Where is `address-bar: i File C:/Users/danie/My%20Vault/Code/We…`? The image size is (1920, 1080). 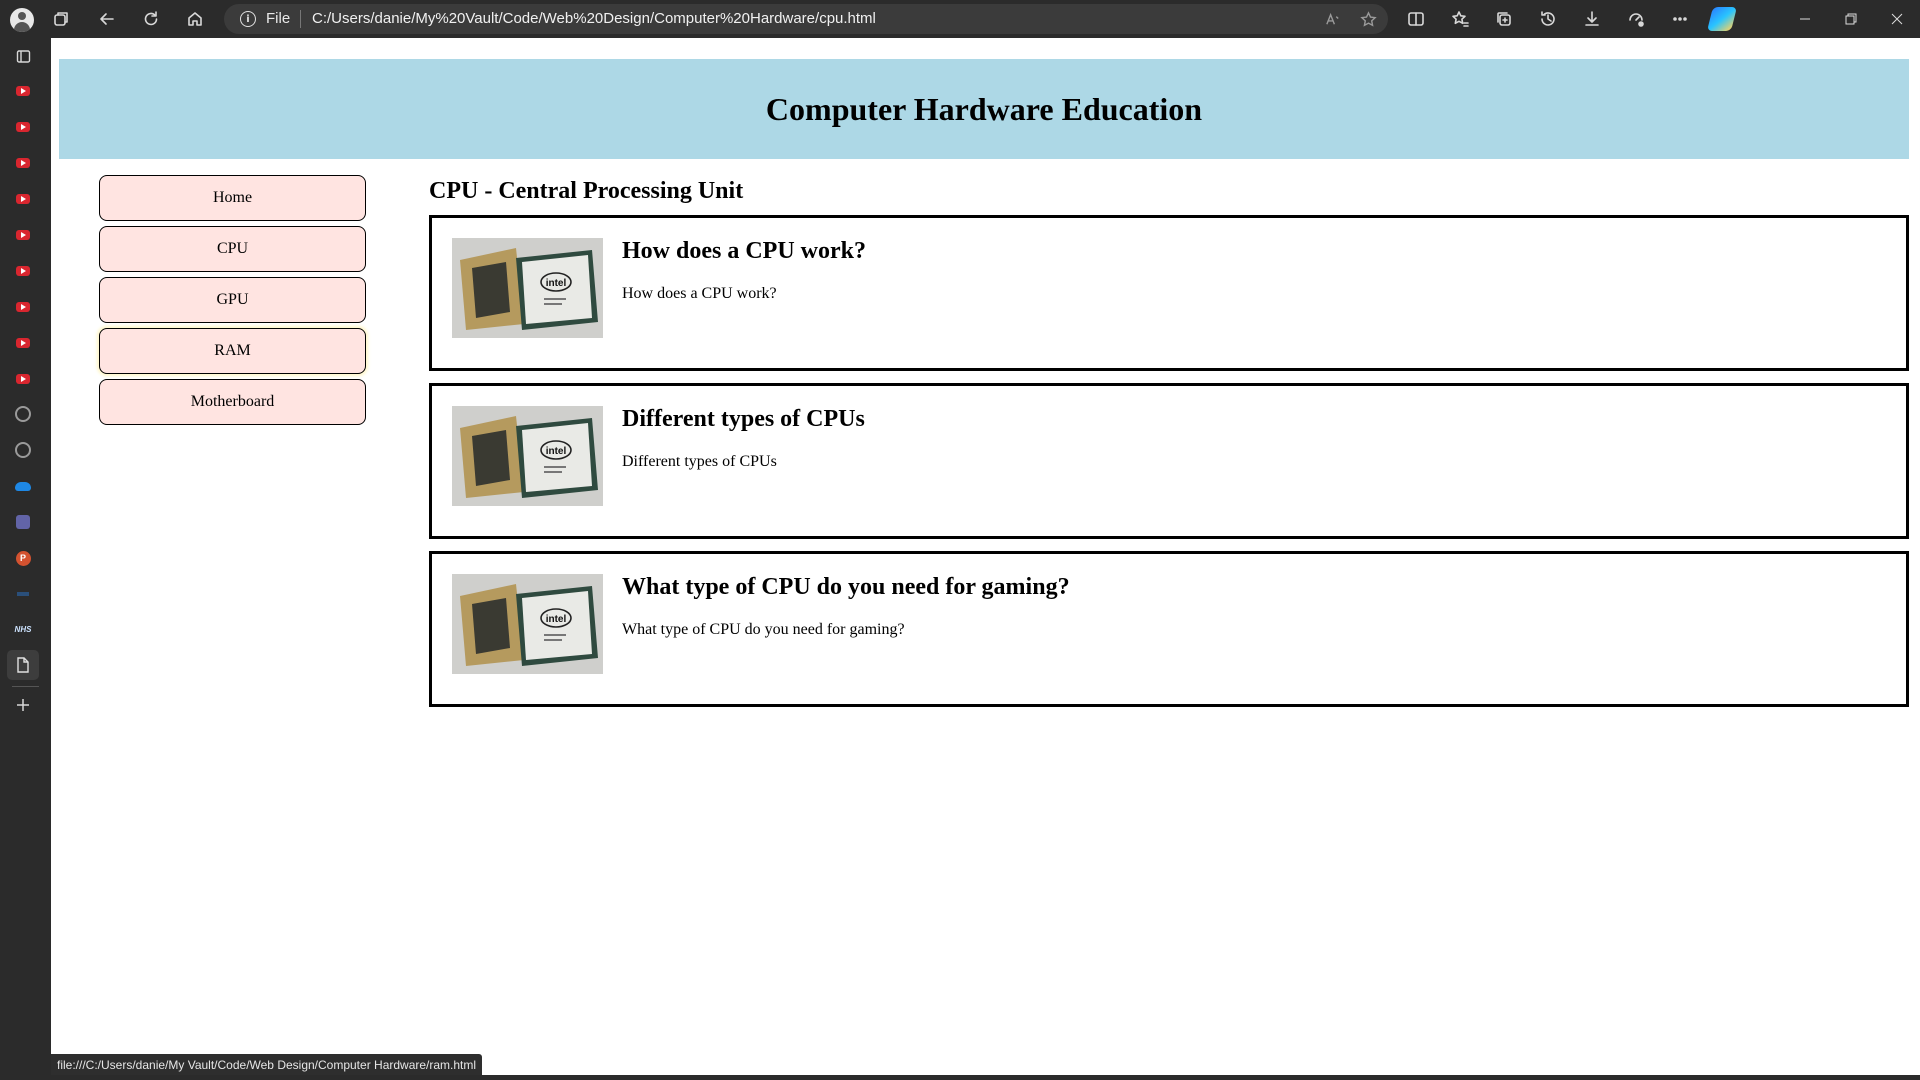
address-bar: i File C:/Users/danie/My%20Vault/Code/We… is located at coordinates (806, 19).